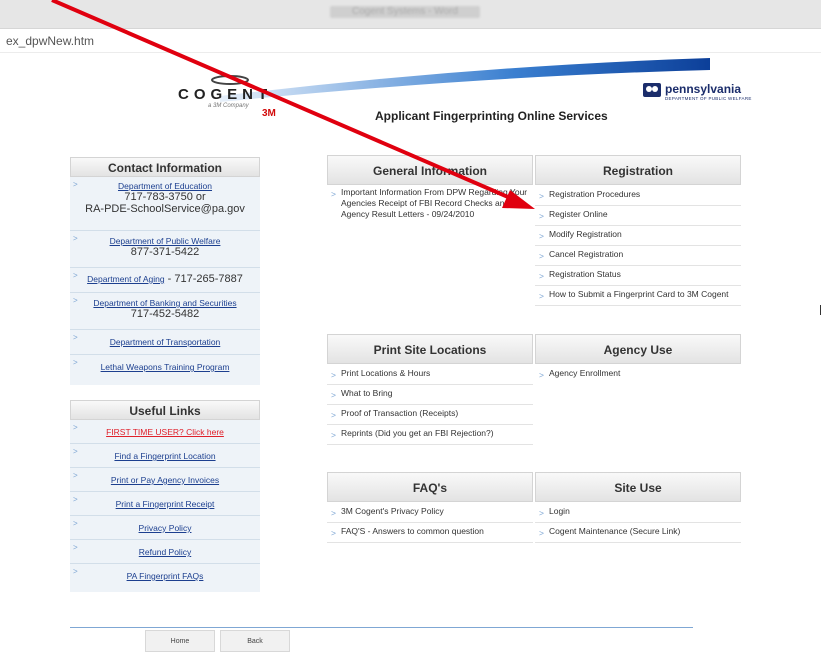 The width and height of the screenshot is (821, 653). What do you see at coordinates (430, 415) in the screenshot?
I see `print-sites-item: > Proof of Transaction (Receipts)` at bounding box center [430, 415].